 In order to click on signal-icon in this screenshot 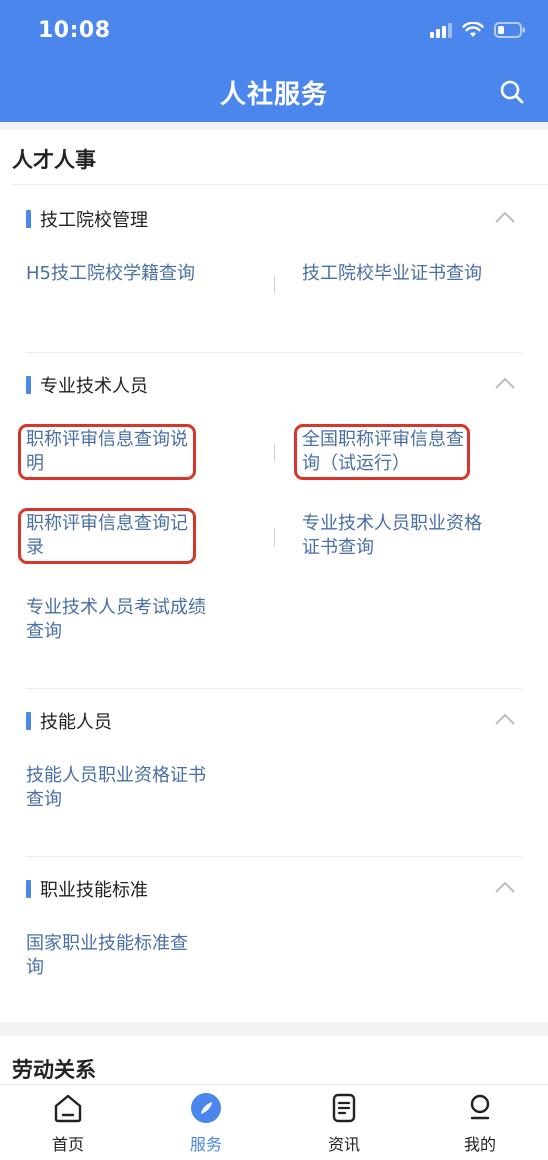, I will do `click(441, 30)`.